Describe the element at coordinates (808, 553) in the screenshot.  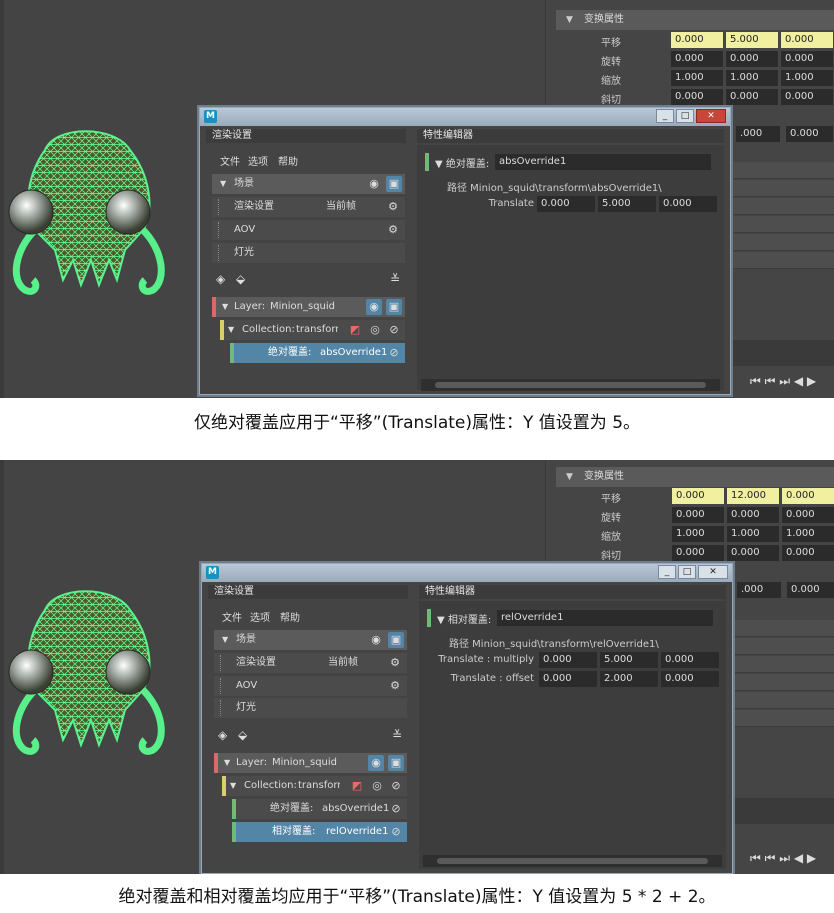
I see `shear-z-field: 0.000` at that location.